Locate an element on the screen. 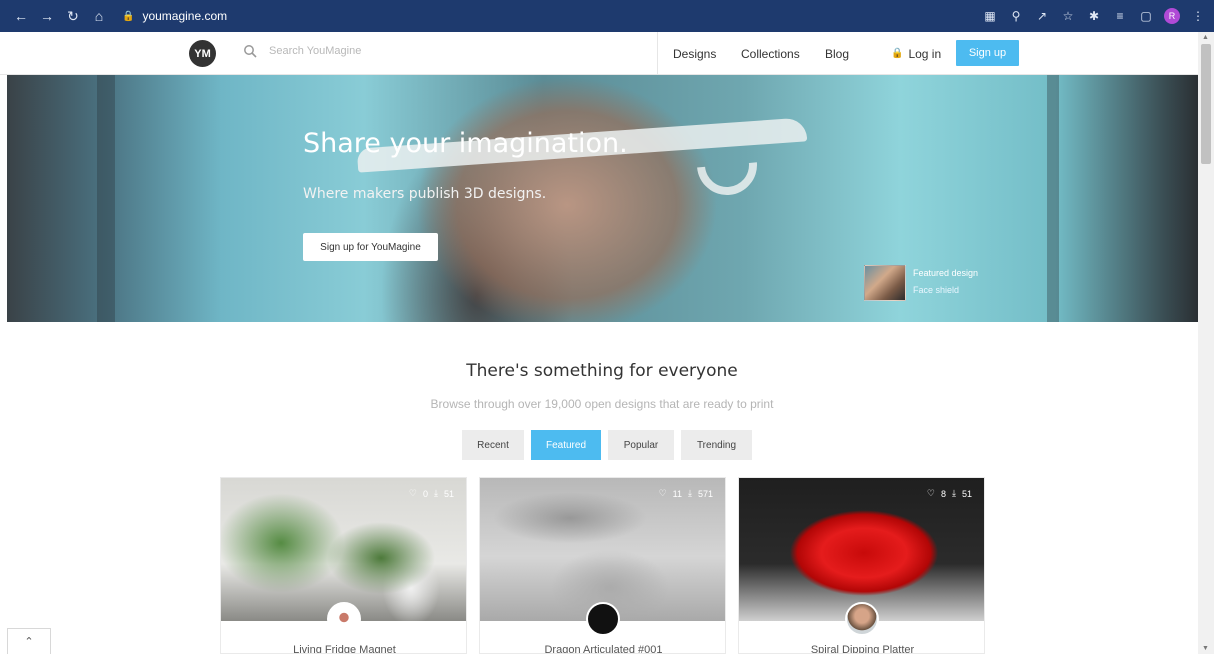  featured-design-label: Featured design is located at coordinates (946, 273).